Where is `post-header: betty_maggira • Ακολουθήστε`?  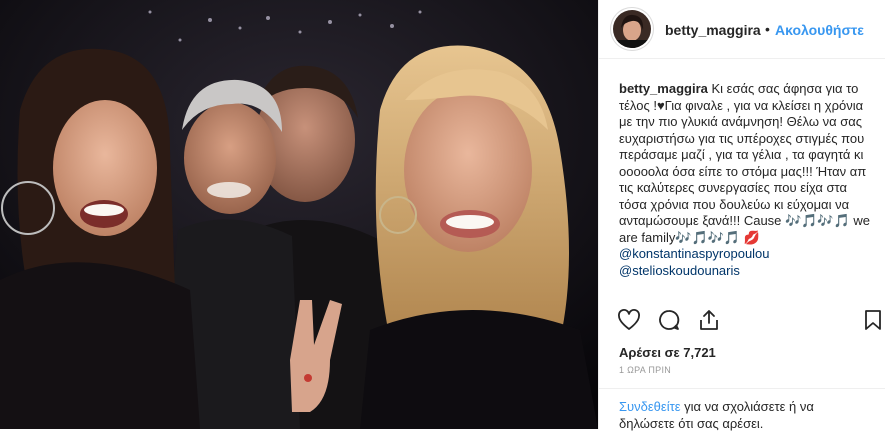 post-header: betty_maggira • Ακολουθήστε is located at coordinates (742, 29).